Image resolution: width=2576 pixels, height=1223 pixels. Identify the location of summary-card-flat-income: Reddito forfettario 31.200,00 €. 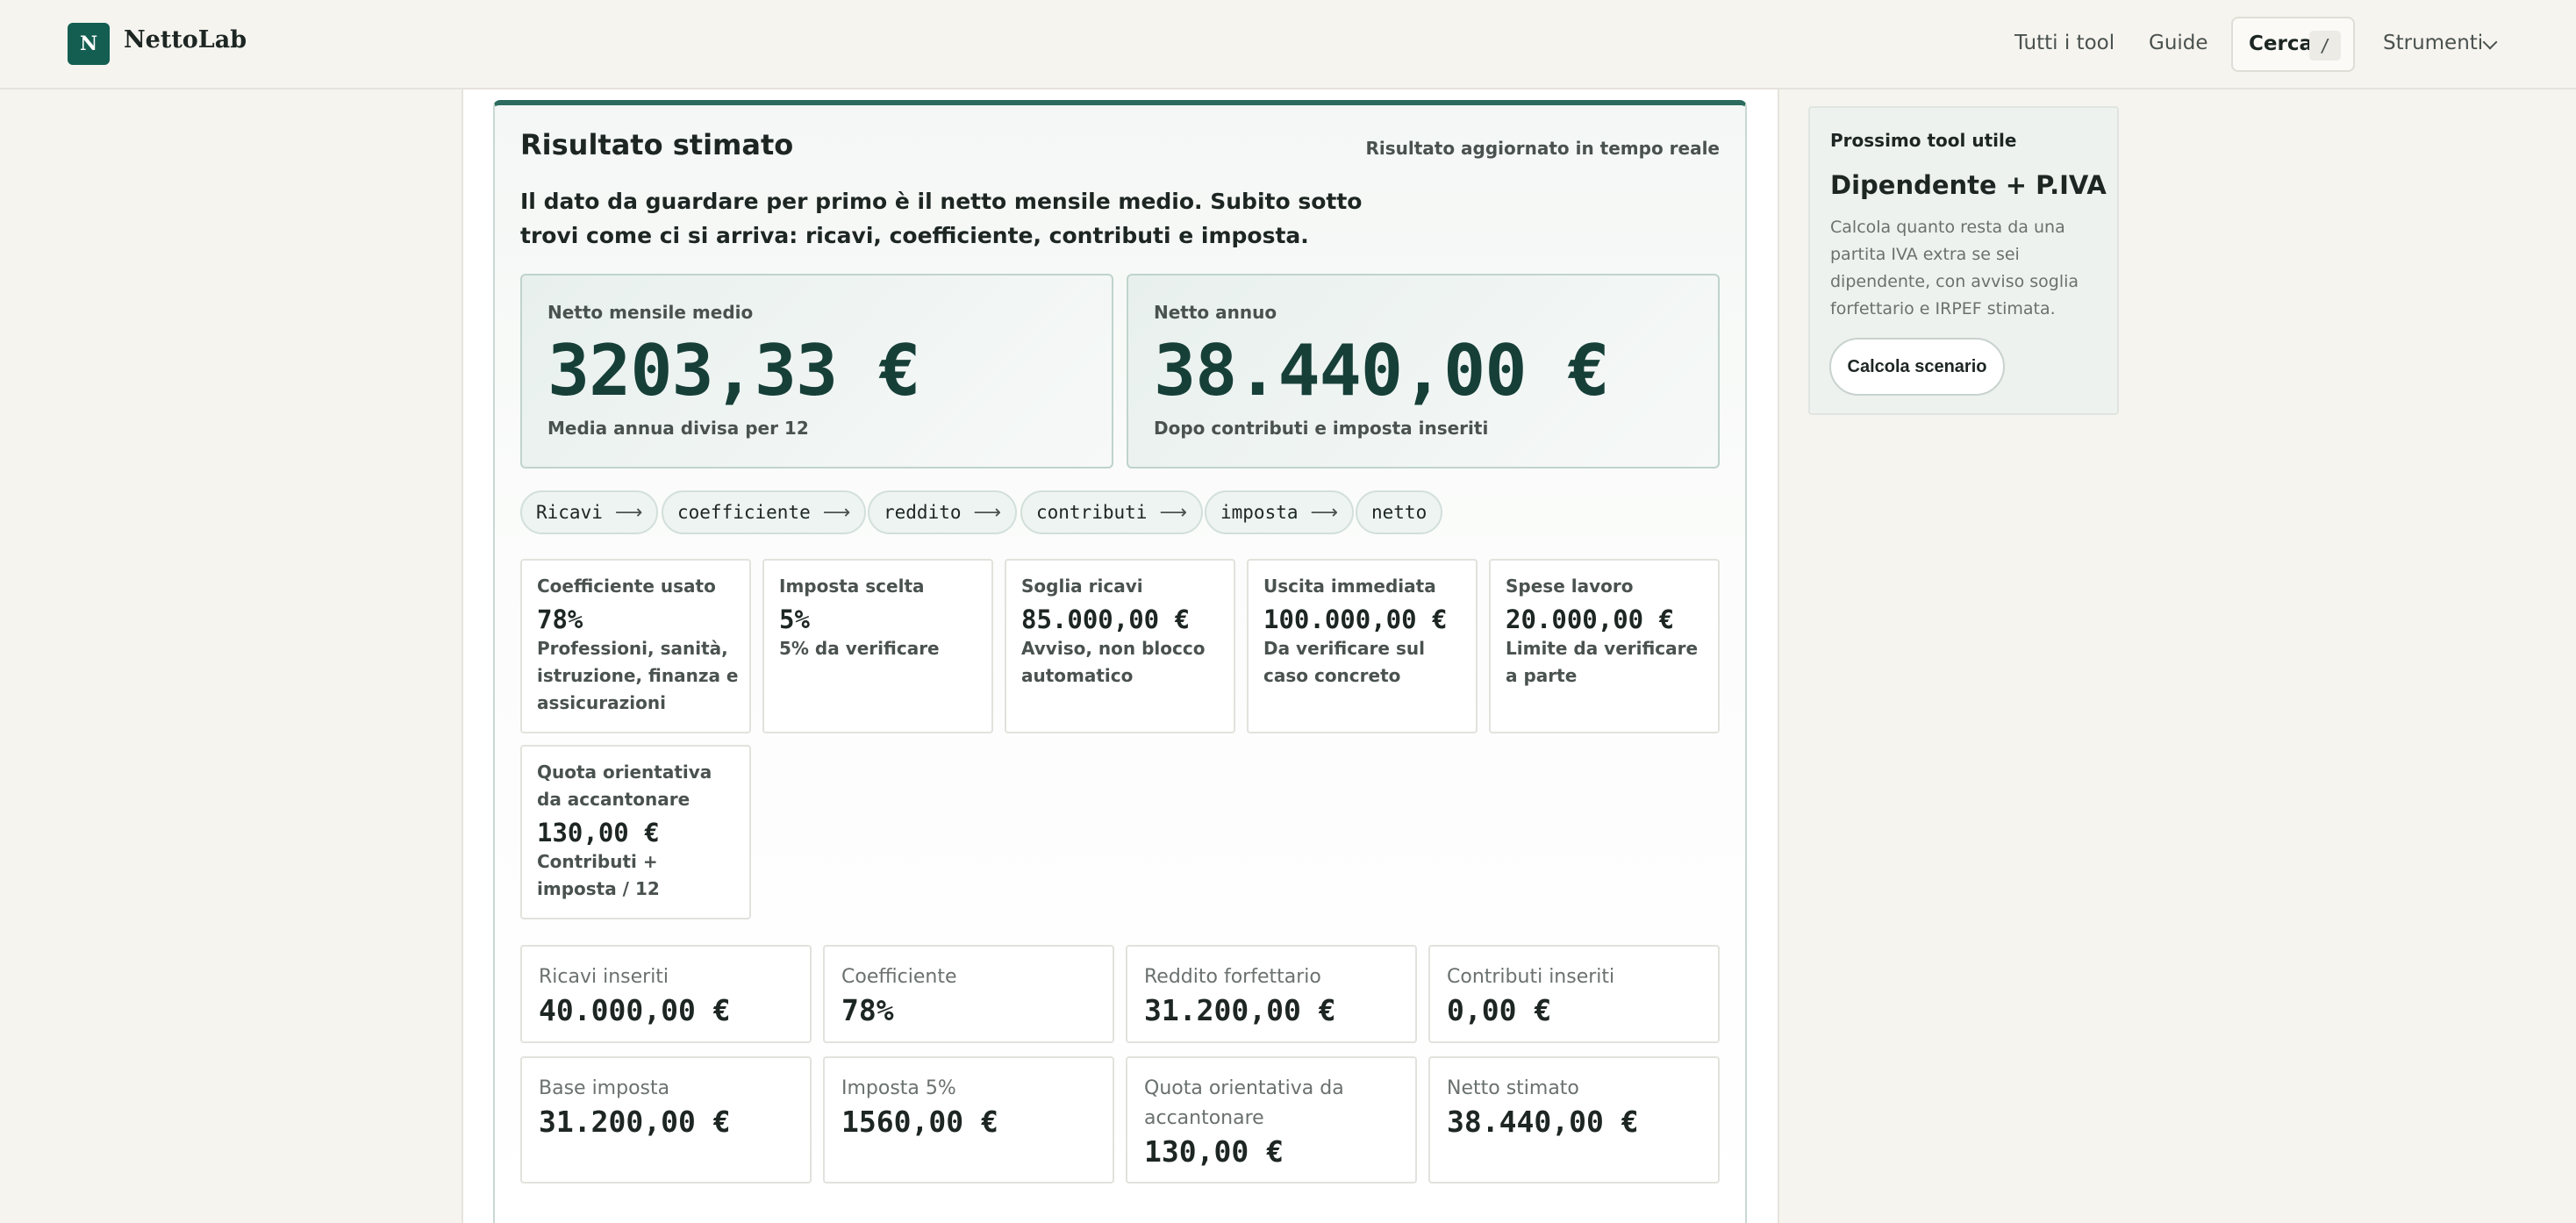
(1271, 994).